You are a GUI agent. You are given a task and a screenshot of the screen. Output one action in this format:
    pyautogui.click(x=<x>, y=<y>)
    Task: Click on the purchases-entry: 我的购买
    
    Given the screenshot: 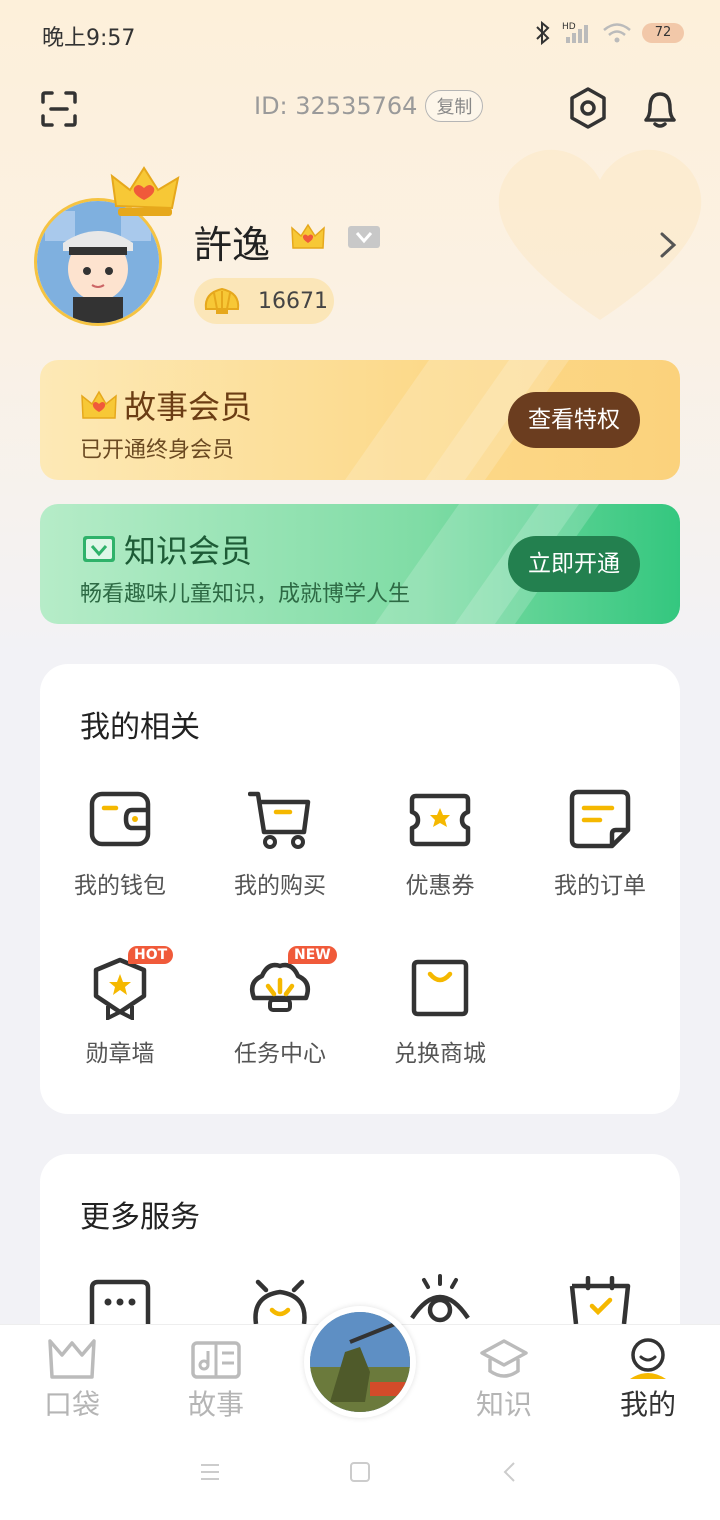 What is the action you would take?
    pyautogui.click(x=280, y=853)
    